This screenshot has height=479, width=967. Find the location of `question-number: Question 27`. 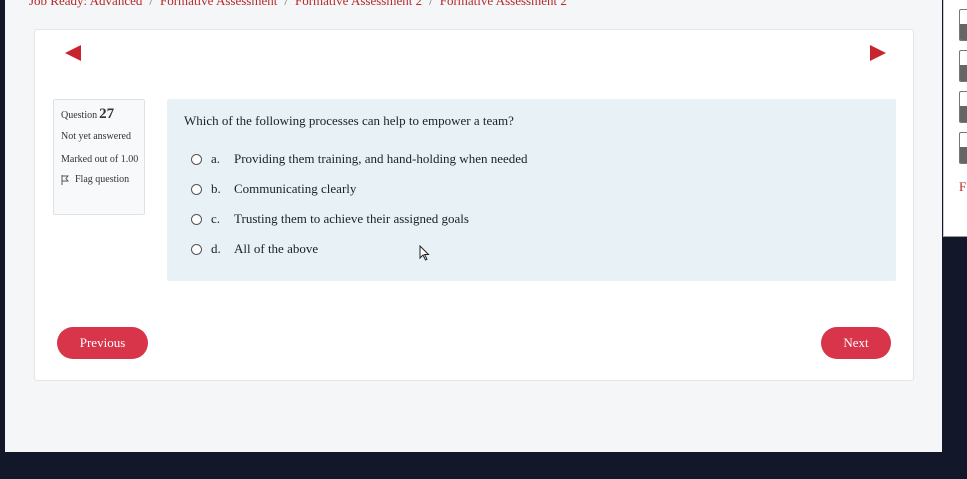

question-number: Question 27 is located at coordinates (88, 114).